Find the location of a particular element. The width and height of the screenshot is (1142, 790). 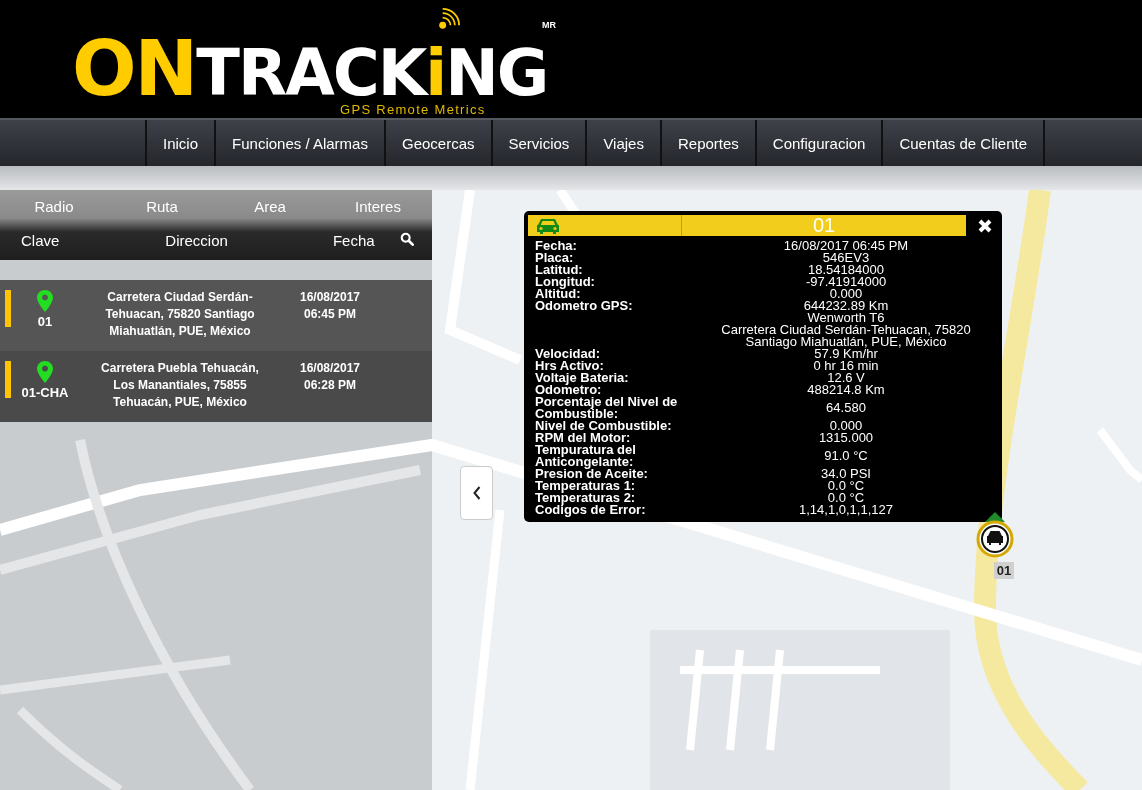

vehicle-time: 06:45 PM is located at coordinates (330, 314).